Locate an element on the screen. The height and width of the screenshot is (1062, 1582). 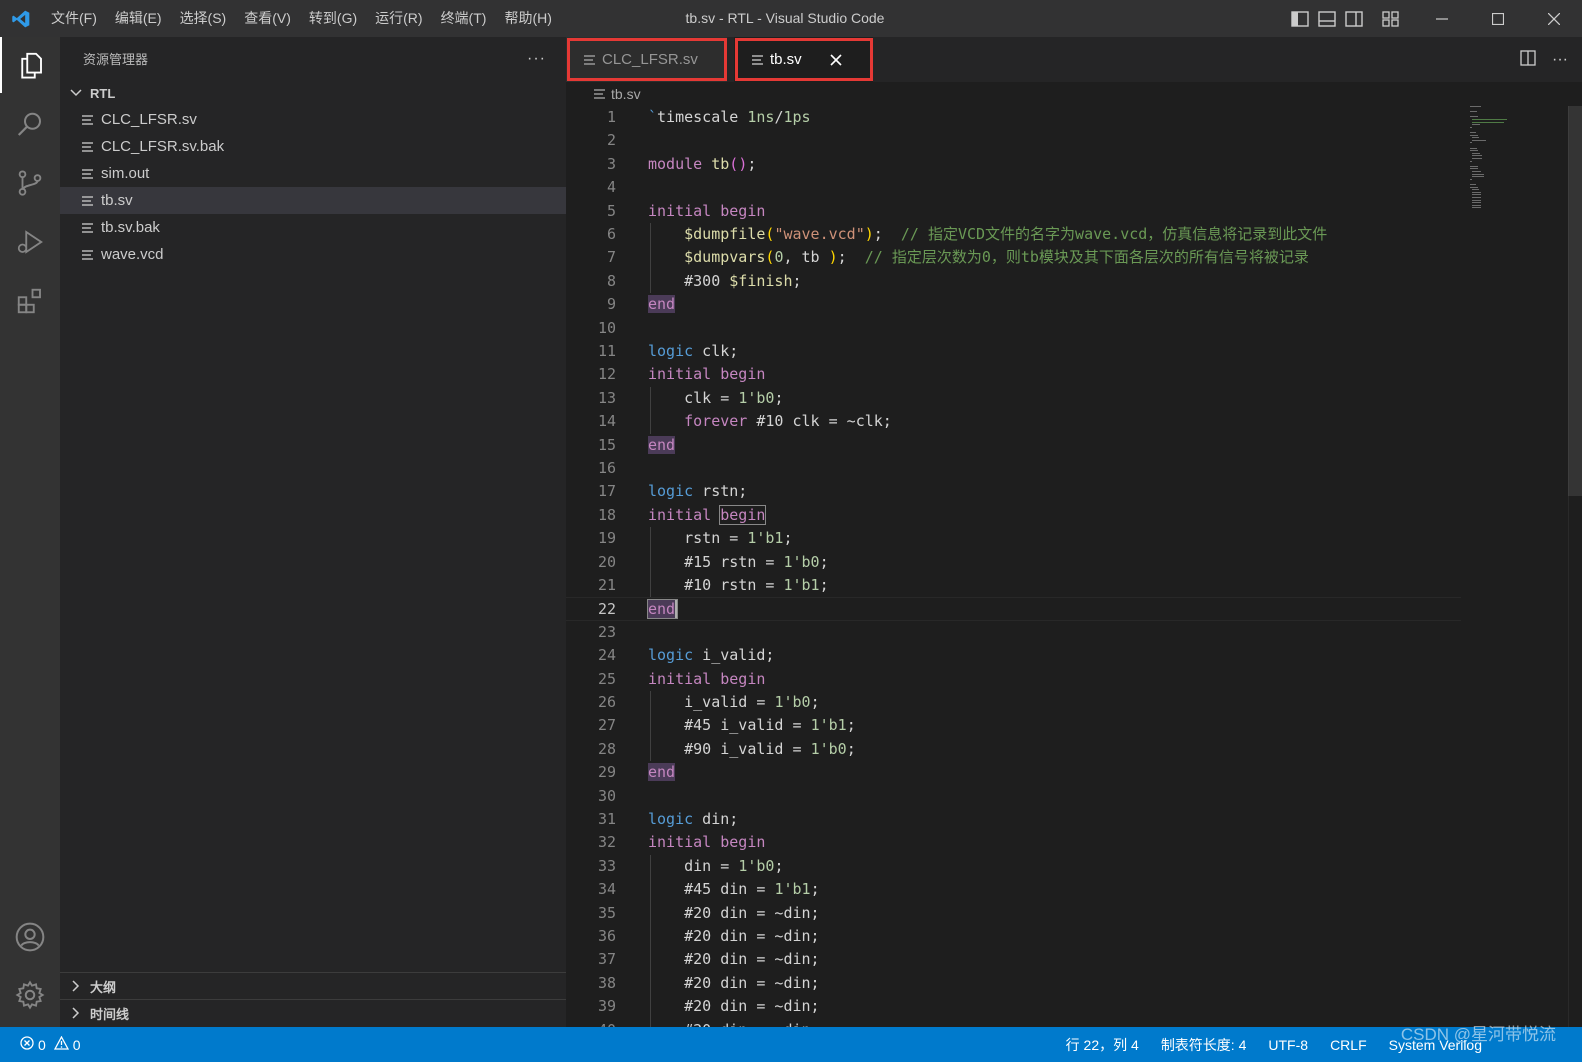
timeline-section: 时间线 is located at coordinates (313, 1012).